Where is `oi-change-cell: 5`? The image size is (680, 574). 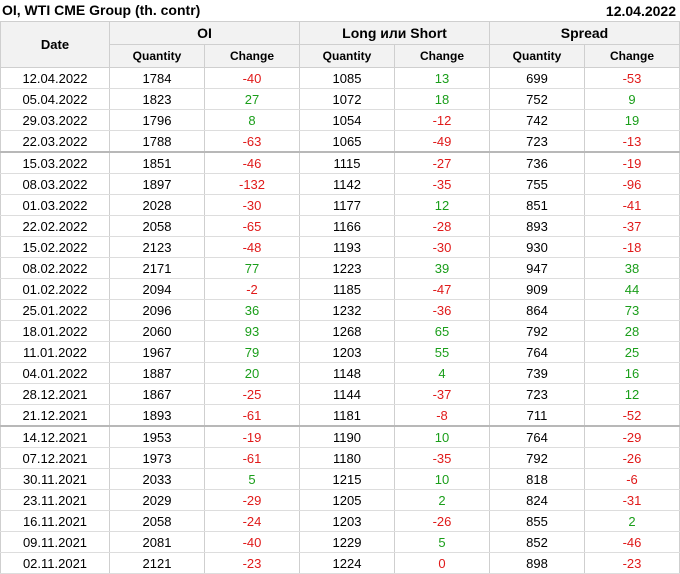 oi-change-cell: 5 is located at coordinates (252, 479).